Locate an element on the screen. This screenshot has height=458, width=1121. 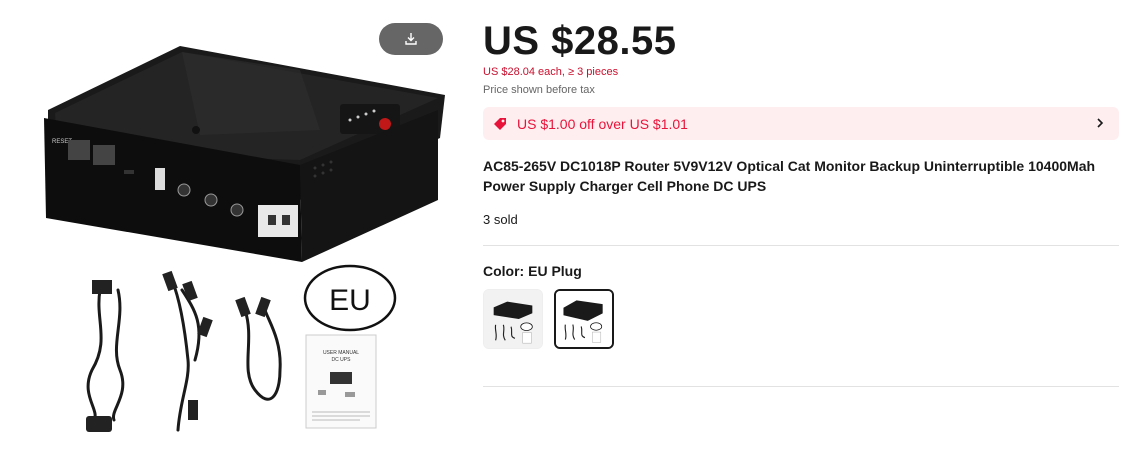
download-icon is located at coordinates (411, 39).